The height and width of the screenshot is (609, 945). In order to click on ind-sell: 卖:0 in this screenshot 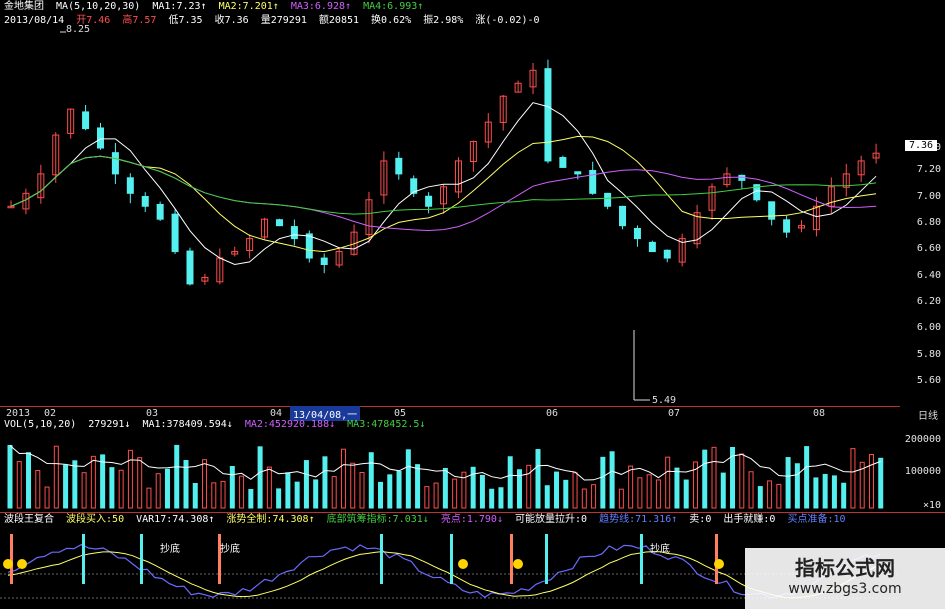, I will do `click(700, 519)`.